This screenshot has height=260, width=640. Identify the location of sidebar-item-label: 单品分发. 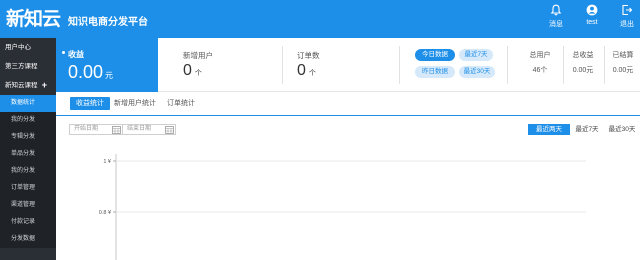
(23, 154).